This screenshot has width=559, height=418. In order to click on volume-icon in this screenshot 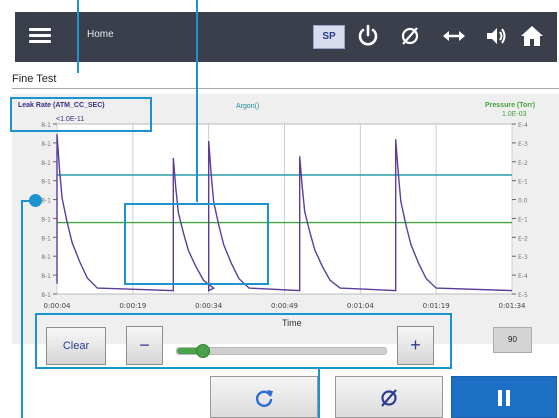, I will do `click(496, 36)`.